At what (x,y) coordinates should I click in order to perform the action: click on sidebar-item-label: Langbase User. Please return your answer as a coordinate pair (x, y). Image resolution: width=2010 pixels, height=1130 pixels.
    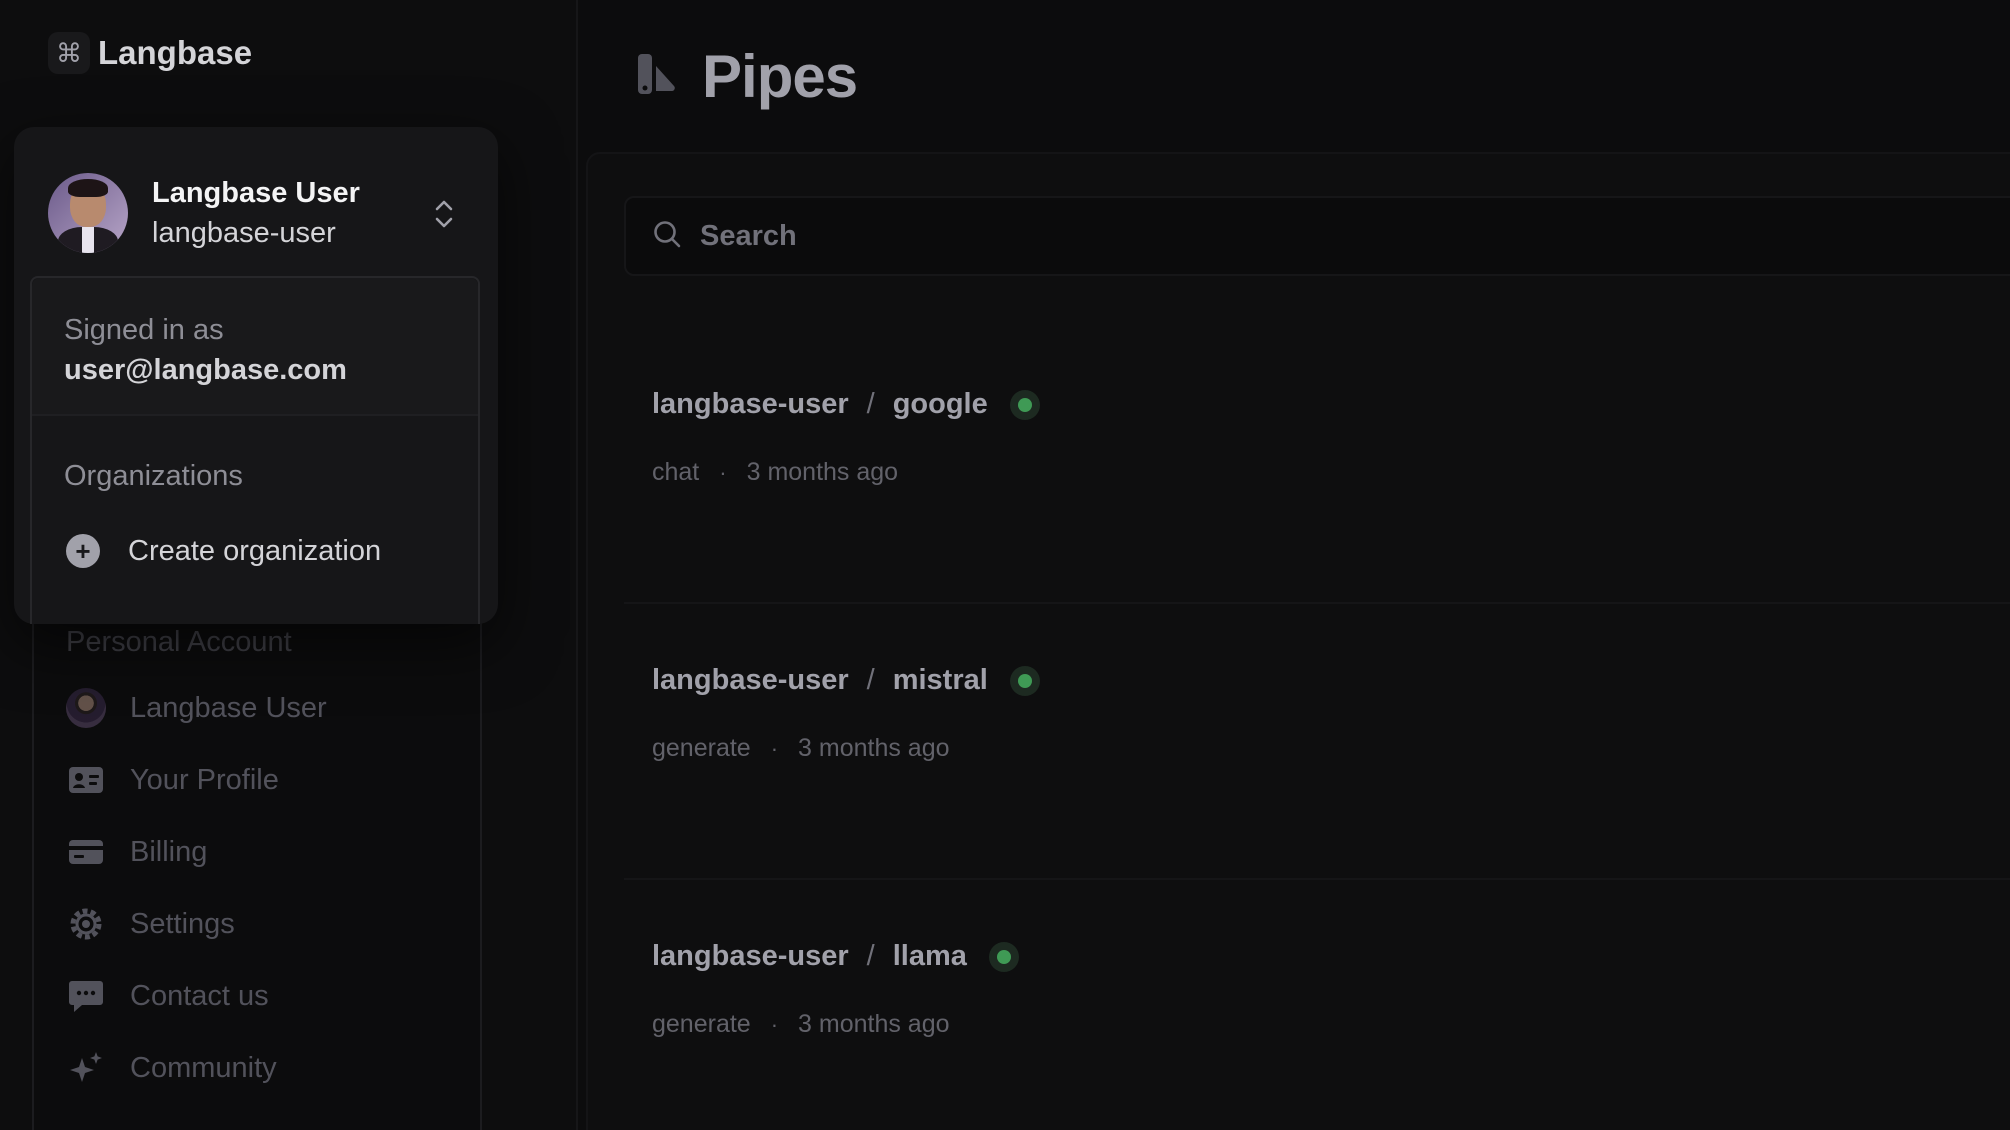
    Looking at the image, I should click on (228, 707).